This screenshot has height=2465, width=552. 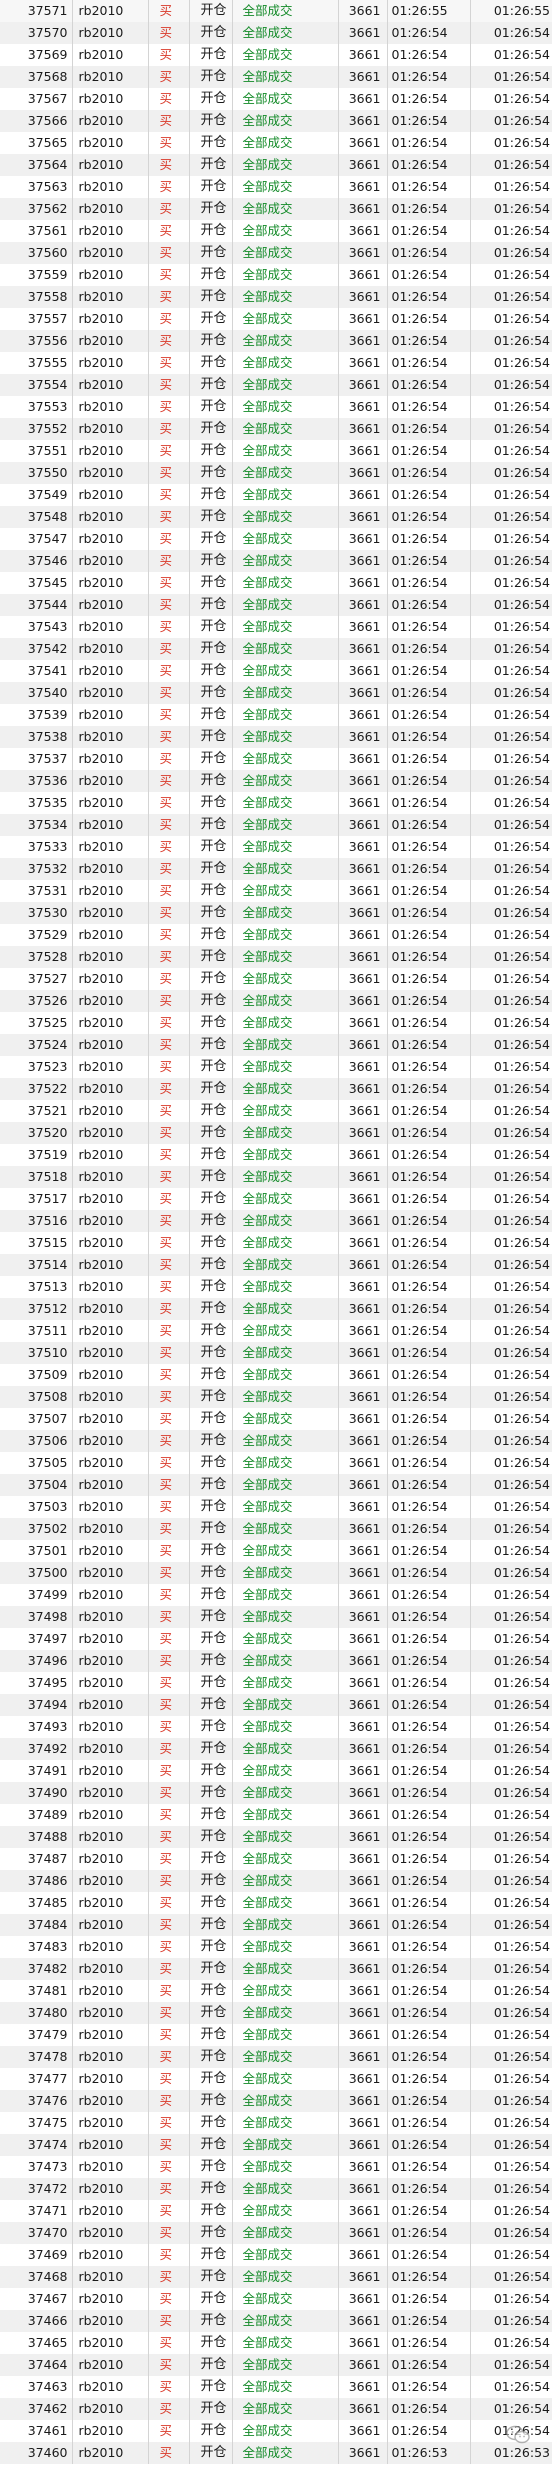 What do you see at coordinates (276, 1023) in the screenshot?
I see `order-row: 37525 rb2010 买开仓 全部成交 3661 01:26:54 01:26:54` at bounding box center [276, 1023].